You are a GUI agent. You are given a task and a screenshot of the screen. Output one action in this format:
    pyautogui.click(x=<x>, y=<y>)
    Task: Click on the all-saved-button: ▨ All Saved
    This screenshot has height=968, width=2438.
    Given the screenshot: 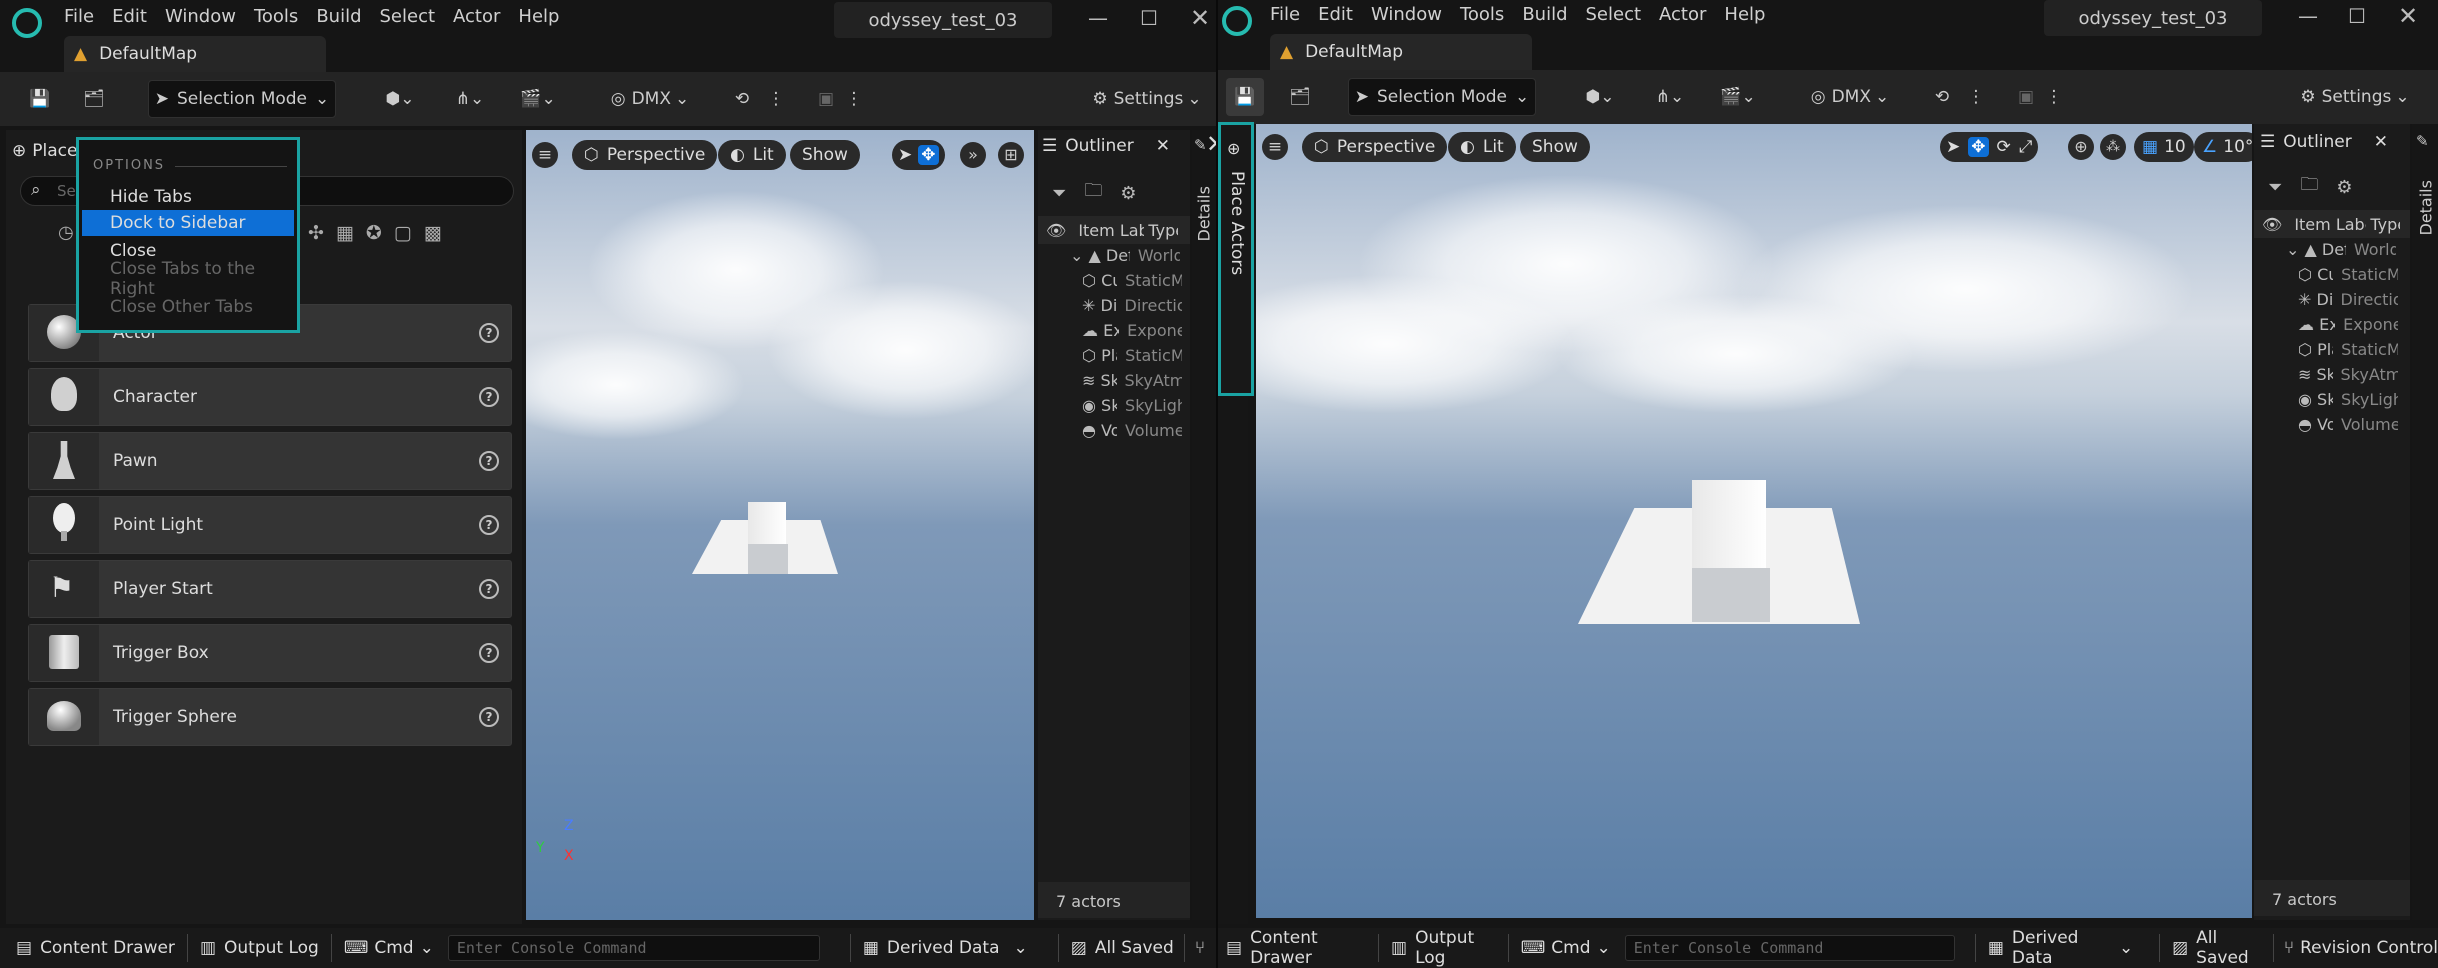 What is the action you would take?
    pyautogui.click(x=1122, y=948)
    